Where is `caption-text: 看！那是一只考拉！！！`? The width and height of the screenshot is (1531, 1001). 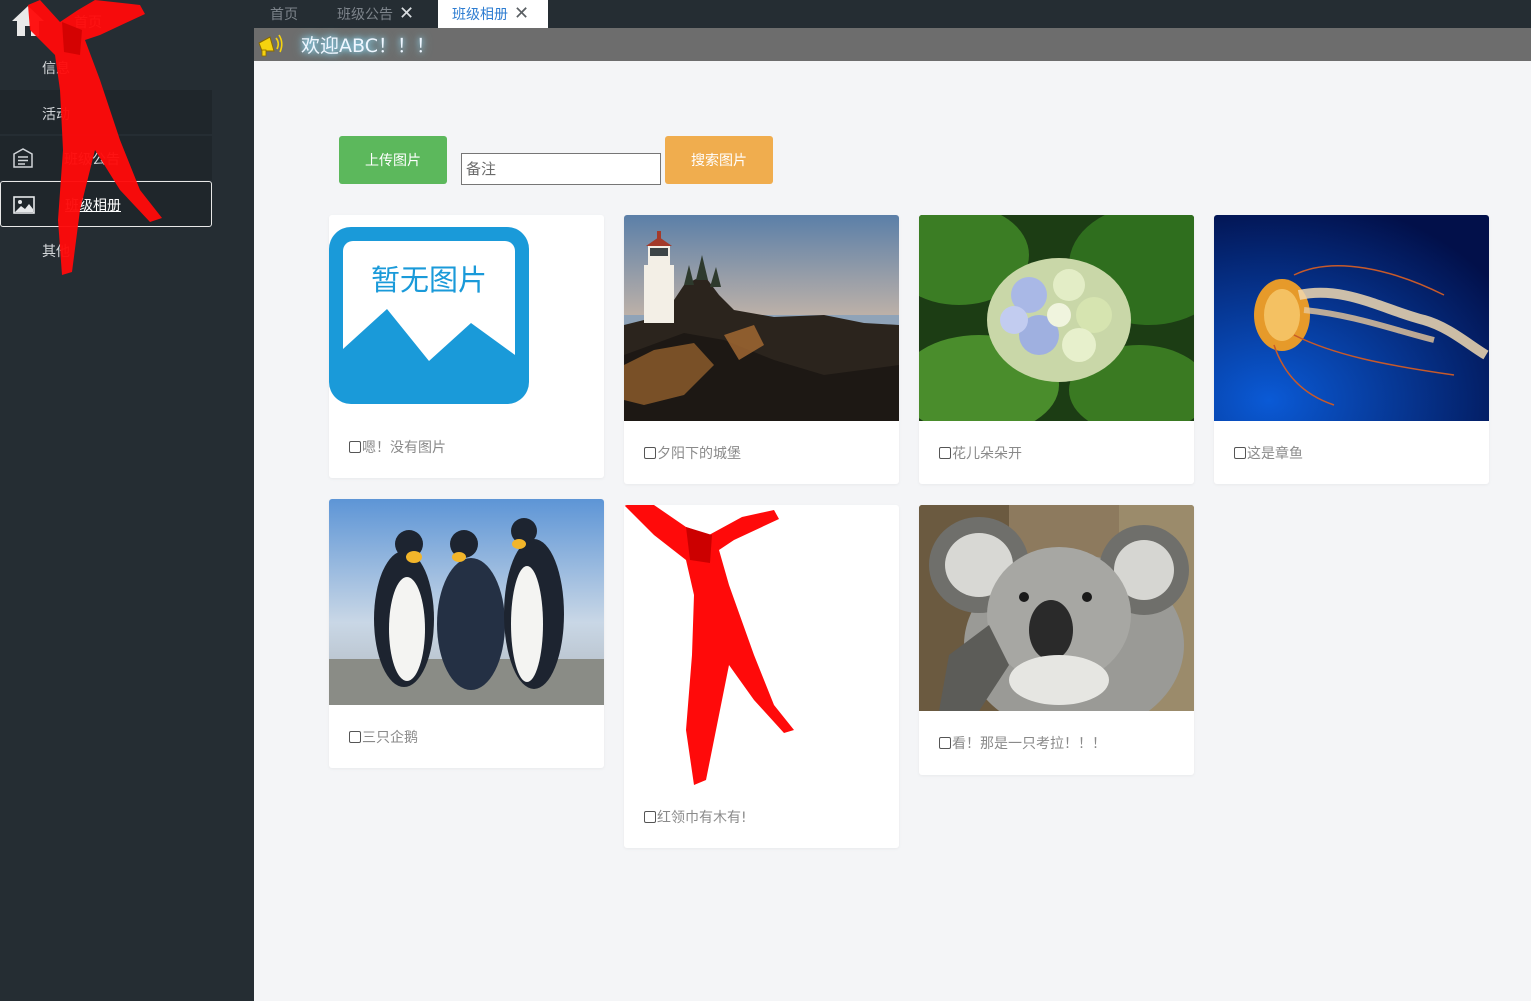
caption-text: 看！那是一只考拉！！！ is located at coordinates (1029, 744).